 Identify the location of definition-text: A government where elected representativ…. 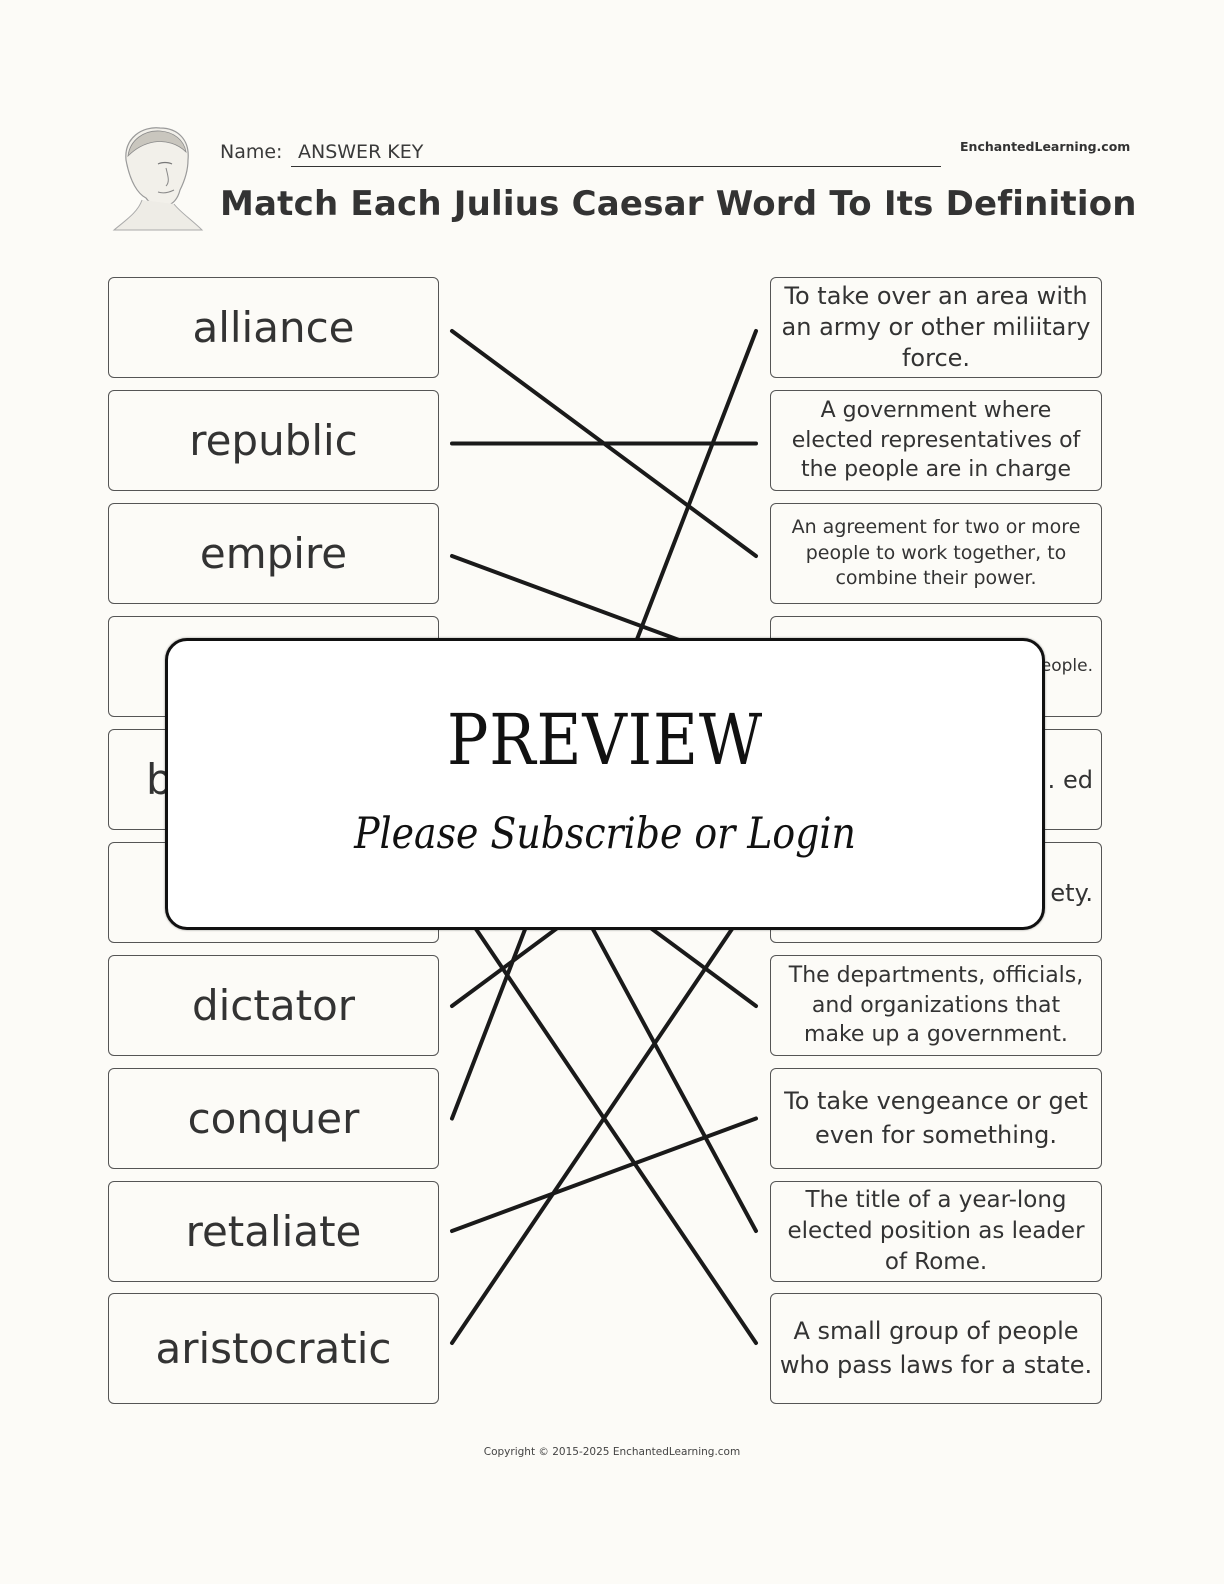
(936, 440).